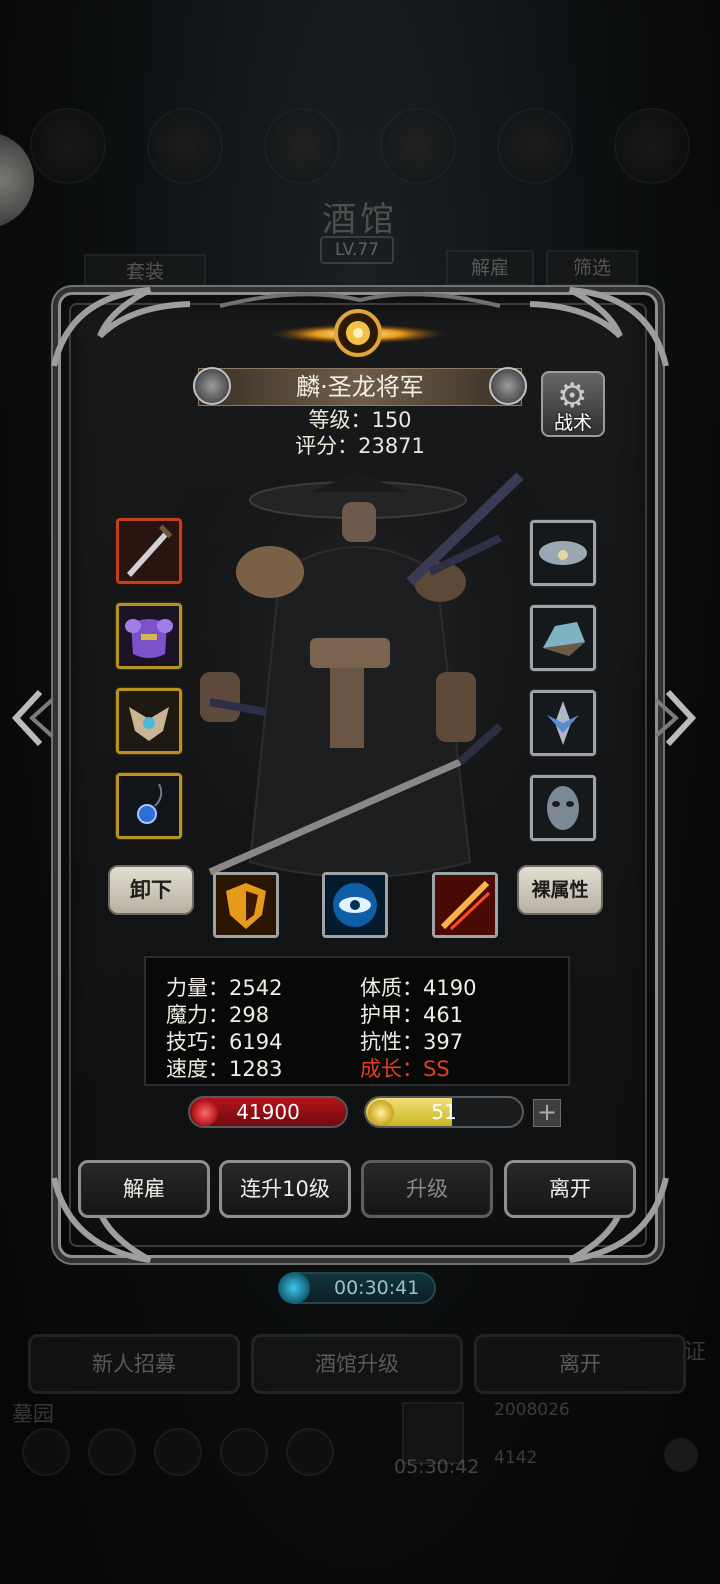 The height and width of the screenshot is (1584, 720). Describe the element at coordinates (285, 1189) in the screenshot. I see `upgrade-10-button: 连升10级` at that location.